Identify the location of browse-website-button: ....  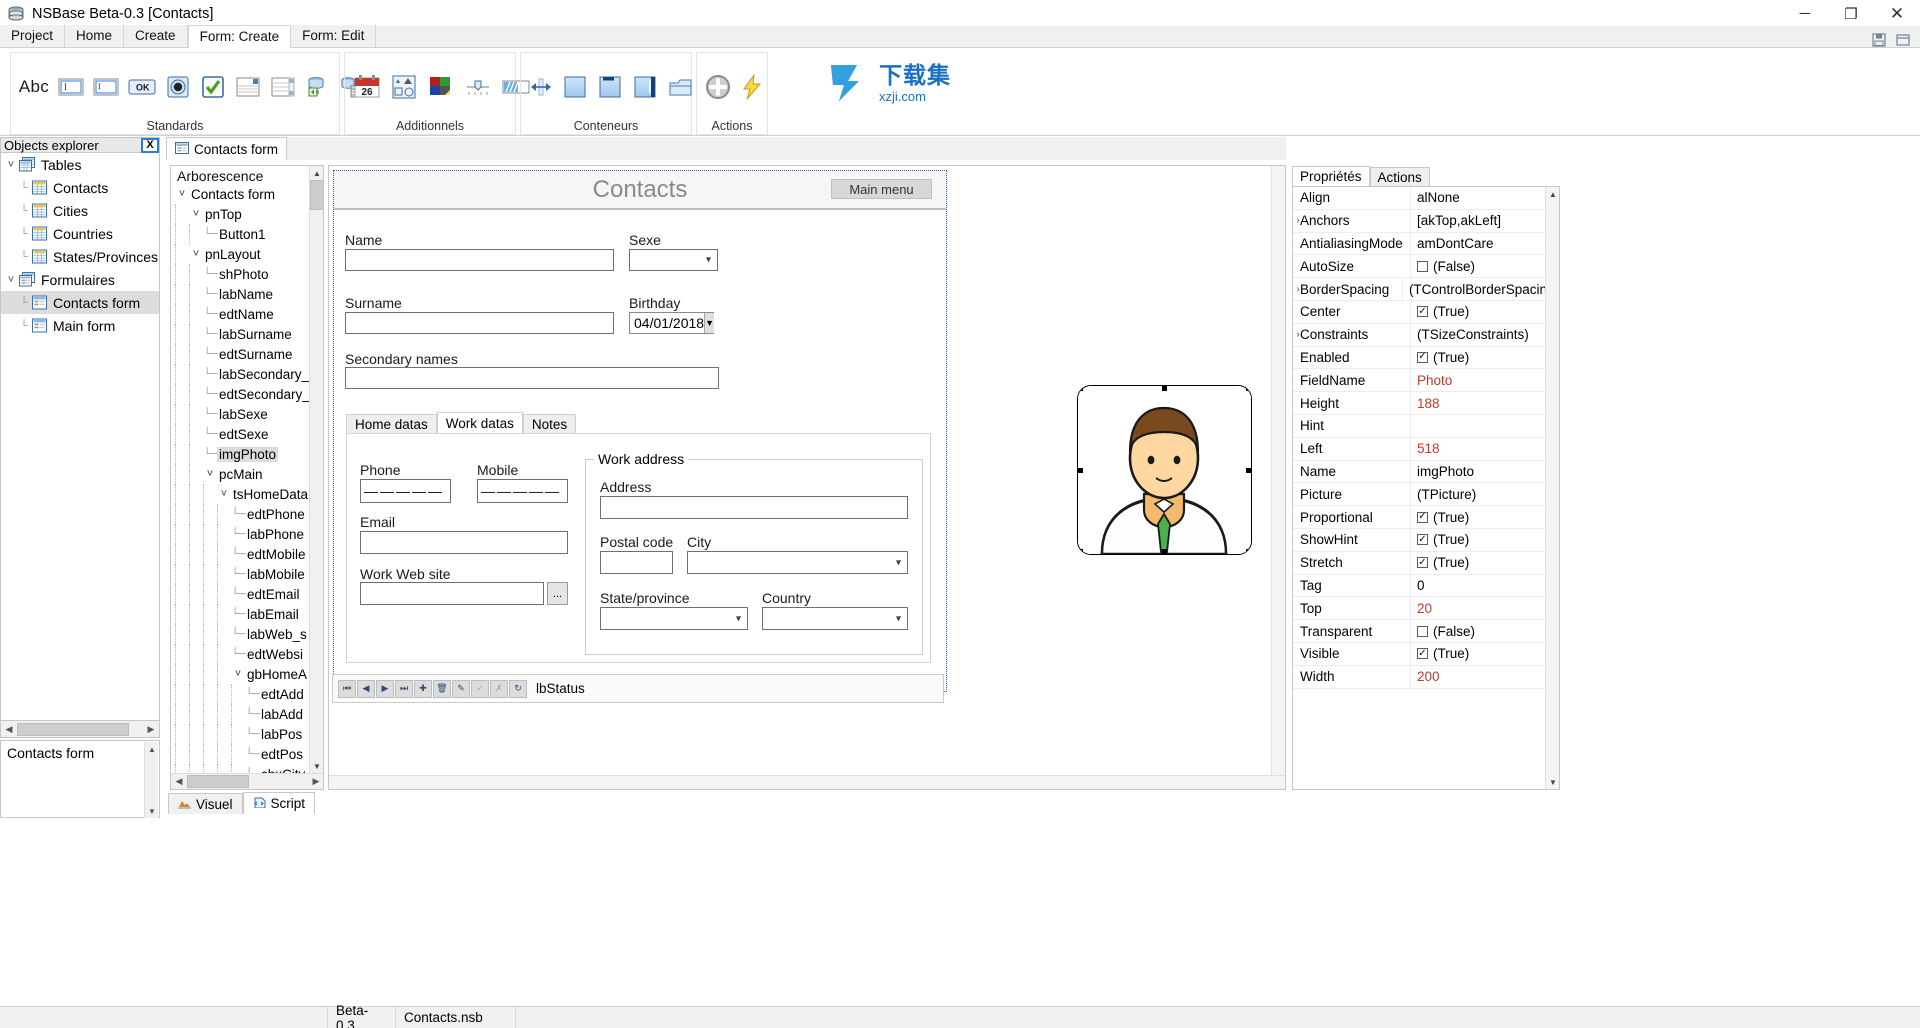
(557, 593).